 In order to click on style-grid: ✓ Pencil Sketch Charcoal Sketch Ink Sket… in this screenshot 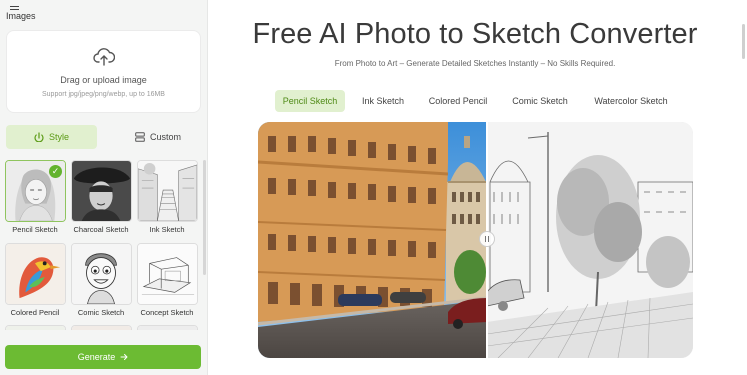, I will do `click(103, 245)`.